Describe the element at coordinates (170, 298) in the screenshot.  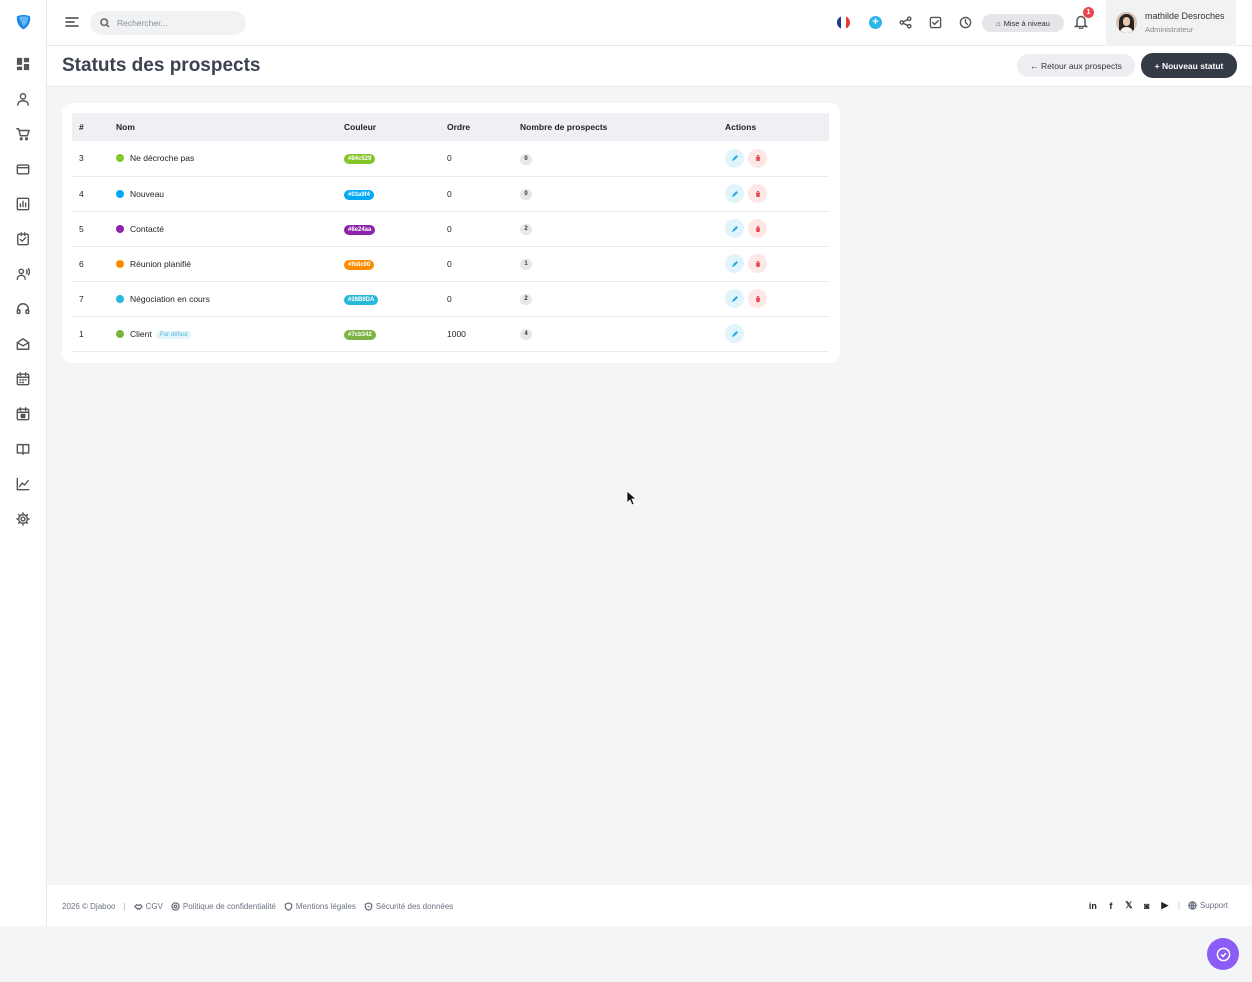
I see `status-name: Négociation en cours` at that location.